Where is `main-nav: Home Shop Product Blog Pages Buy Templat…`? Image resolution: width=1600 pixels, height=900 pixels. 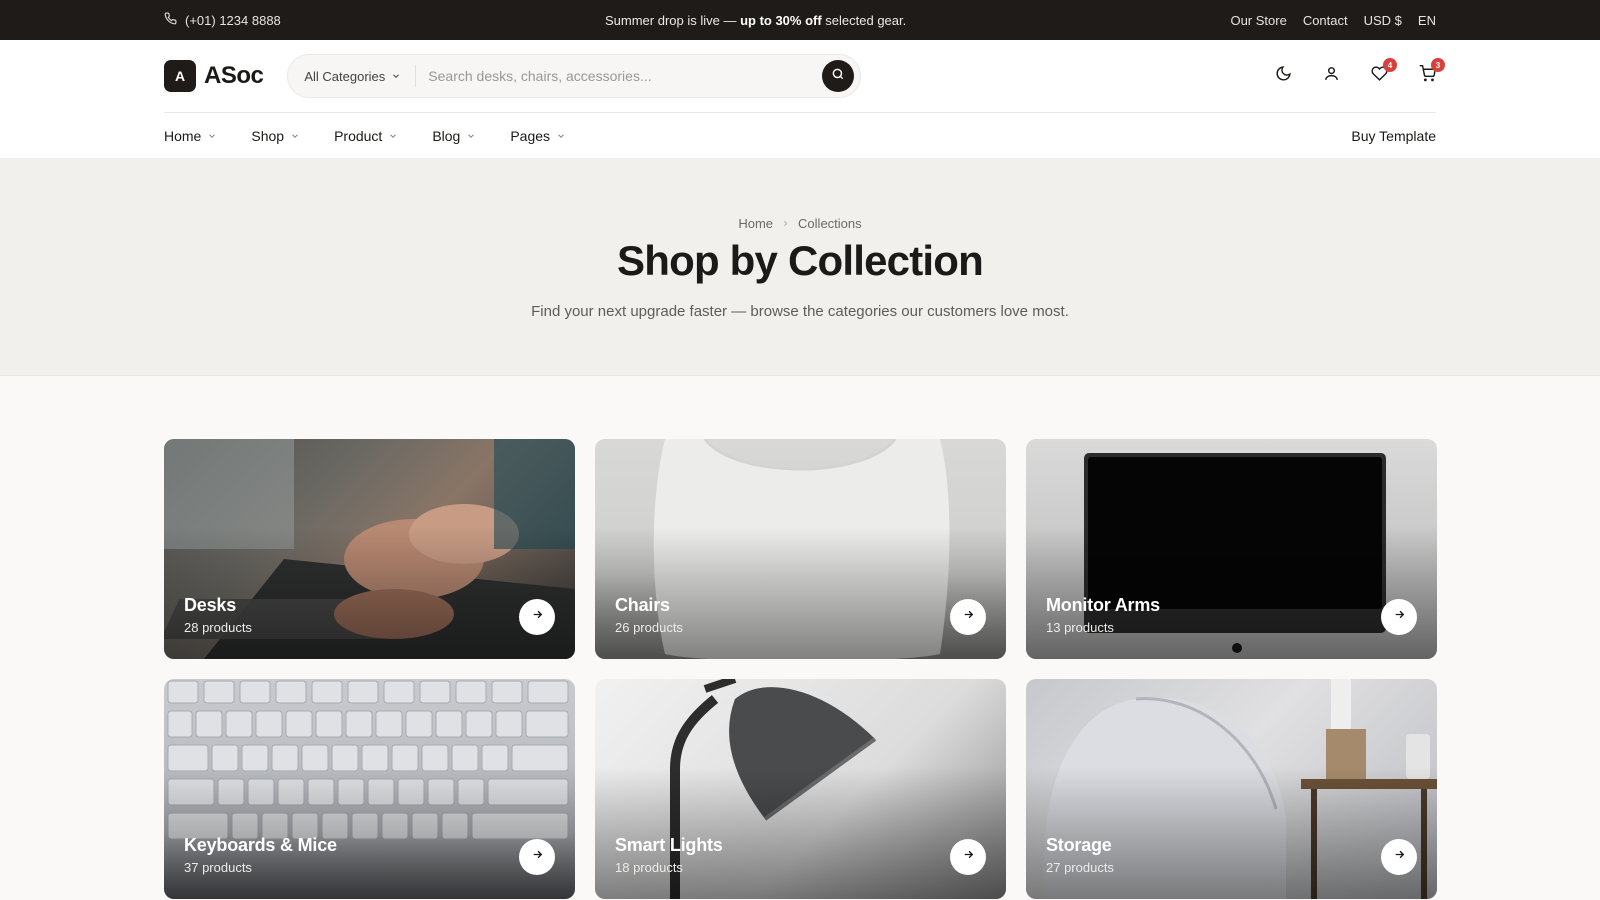 main-nav: Home Shop Product Blog Pages Buy Templat… is located at coordinates (800, 135).